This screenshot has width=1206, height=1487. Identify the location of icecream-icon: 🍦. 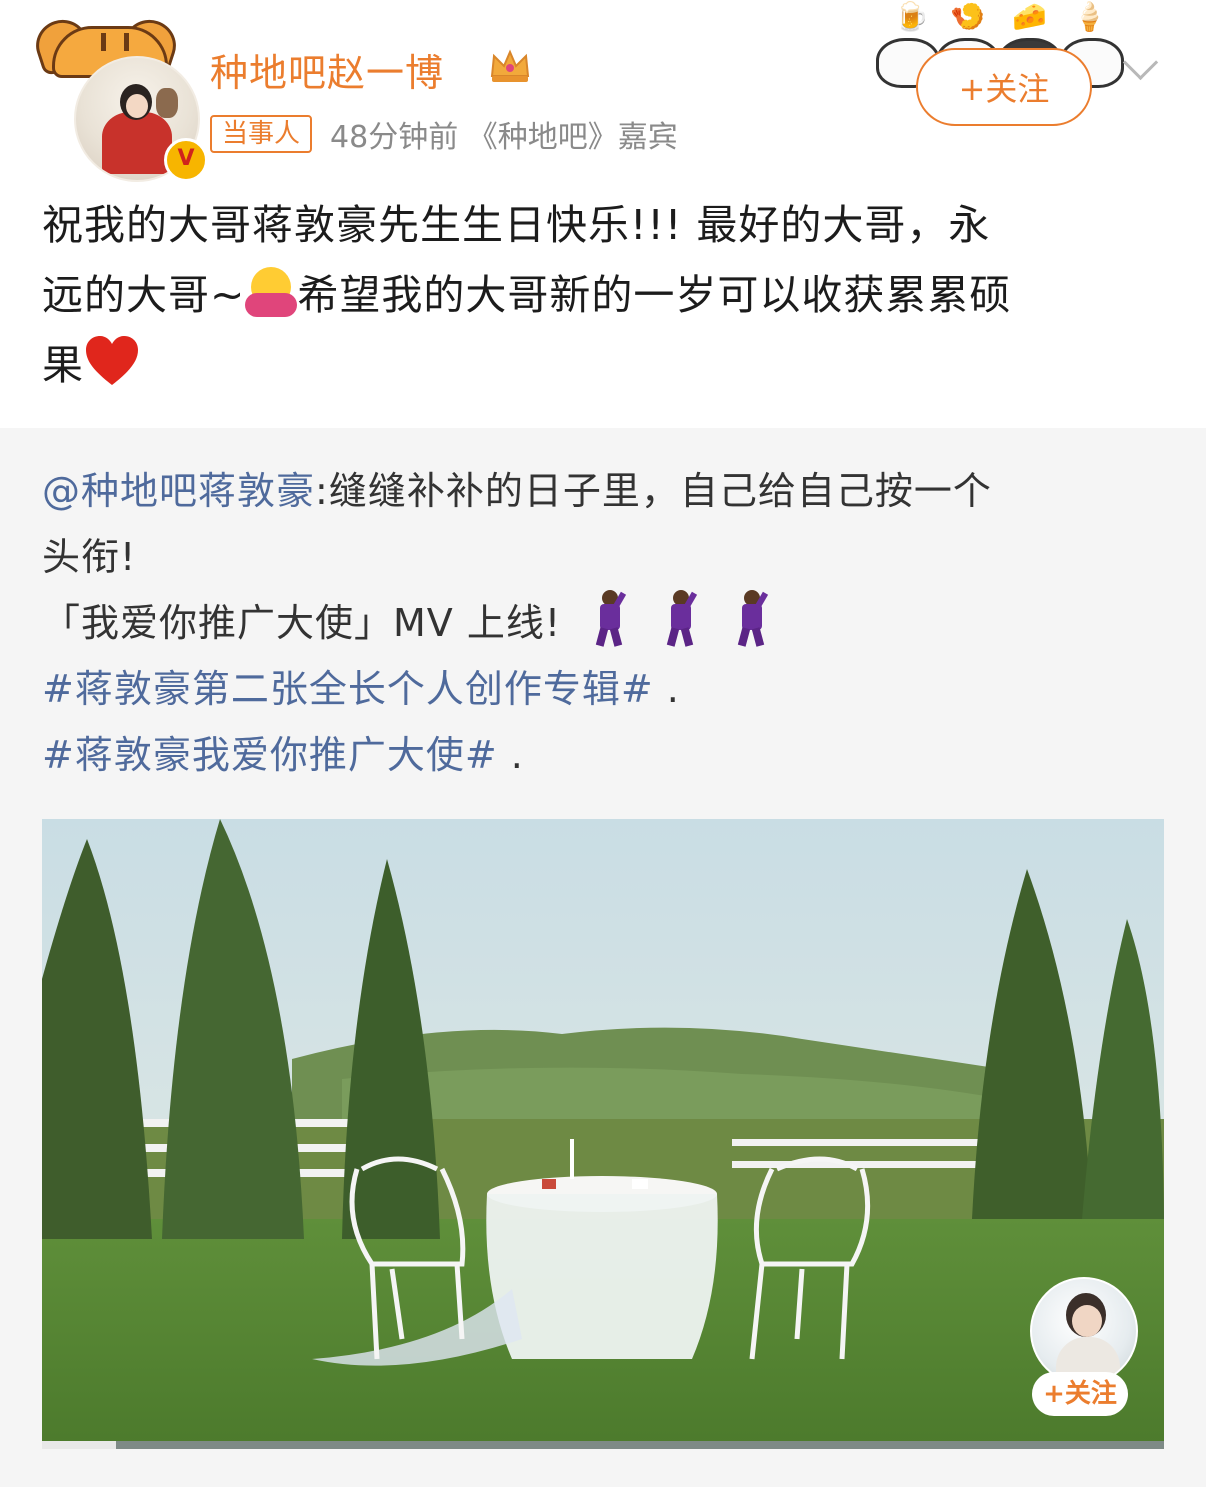
(1089, 16).